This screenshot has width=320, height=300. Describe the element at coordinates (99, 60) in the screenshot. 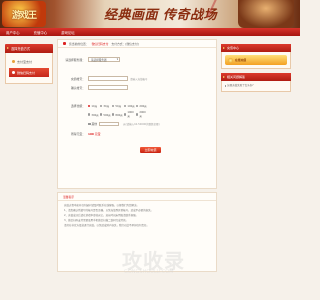

I see `server-select-value: 请选择服务器` at that location.